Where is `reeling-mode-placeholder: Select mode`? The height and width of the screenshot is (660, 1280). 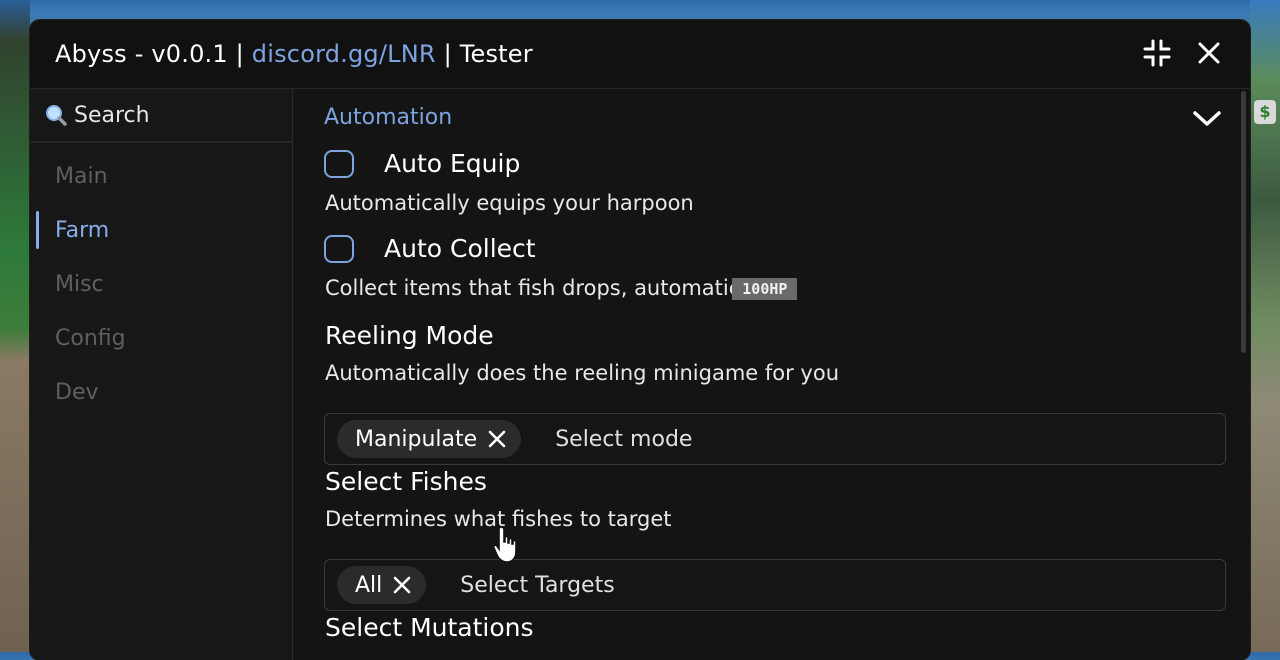
reeling-mode-placeholder: Select mode is located at coordinates (624, 439).